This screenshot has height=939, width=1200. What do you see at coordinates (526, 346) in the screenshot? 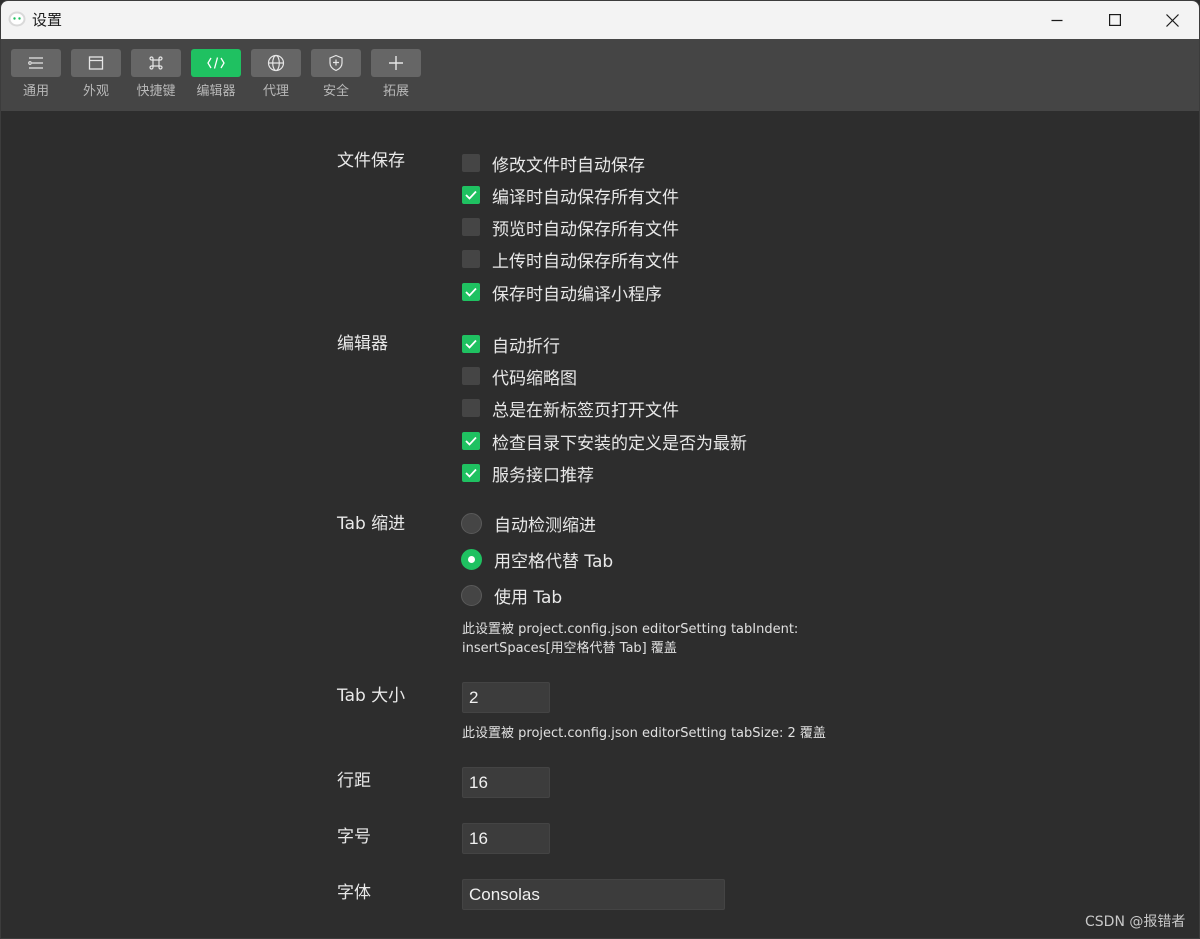
I see `option-label: 自动折行` at bounding box center [526, 346].